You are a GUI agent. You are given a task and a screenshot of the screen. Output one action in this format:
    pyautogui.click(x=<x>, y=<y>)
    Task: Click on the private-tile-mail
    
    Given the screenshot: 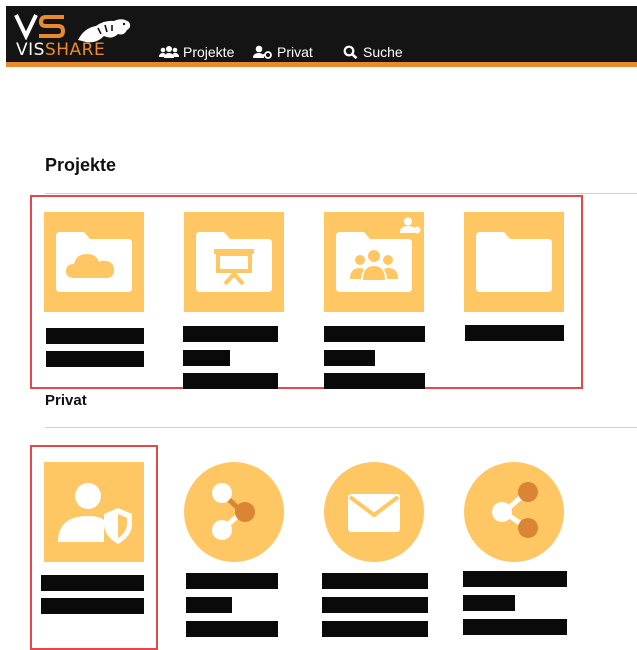 What is the action you would take?
    pyautogui.click(x=374, y=512)
    